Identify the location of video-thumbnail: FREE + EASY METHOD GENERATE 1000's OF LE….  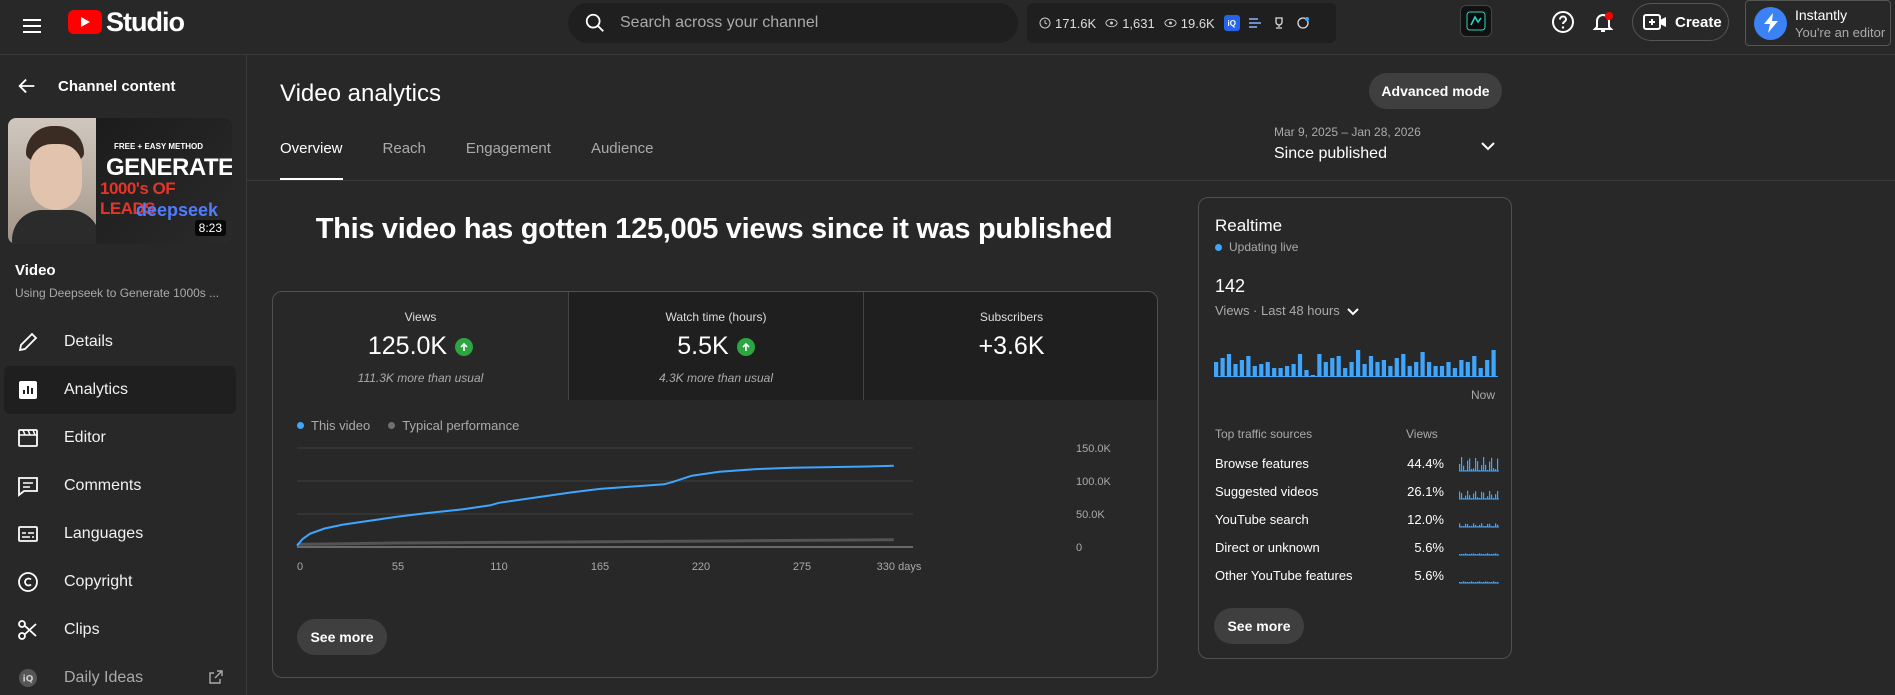
(120, 181).